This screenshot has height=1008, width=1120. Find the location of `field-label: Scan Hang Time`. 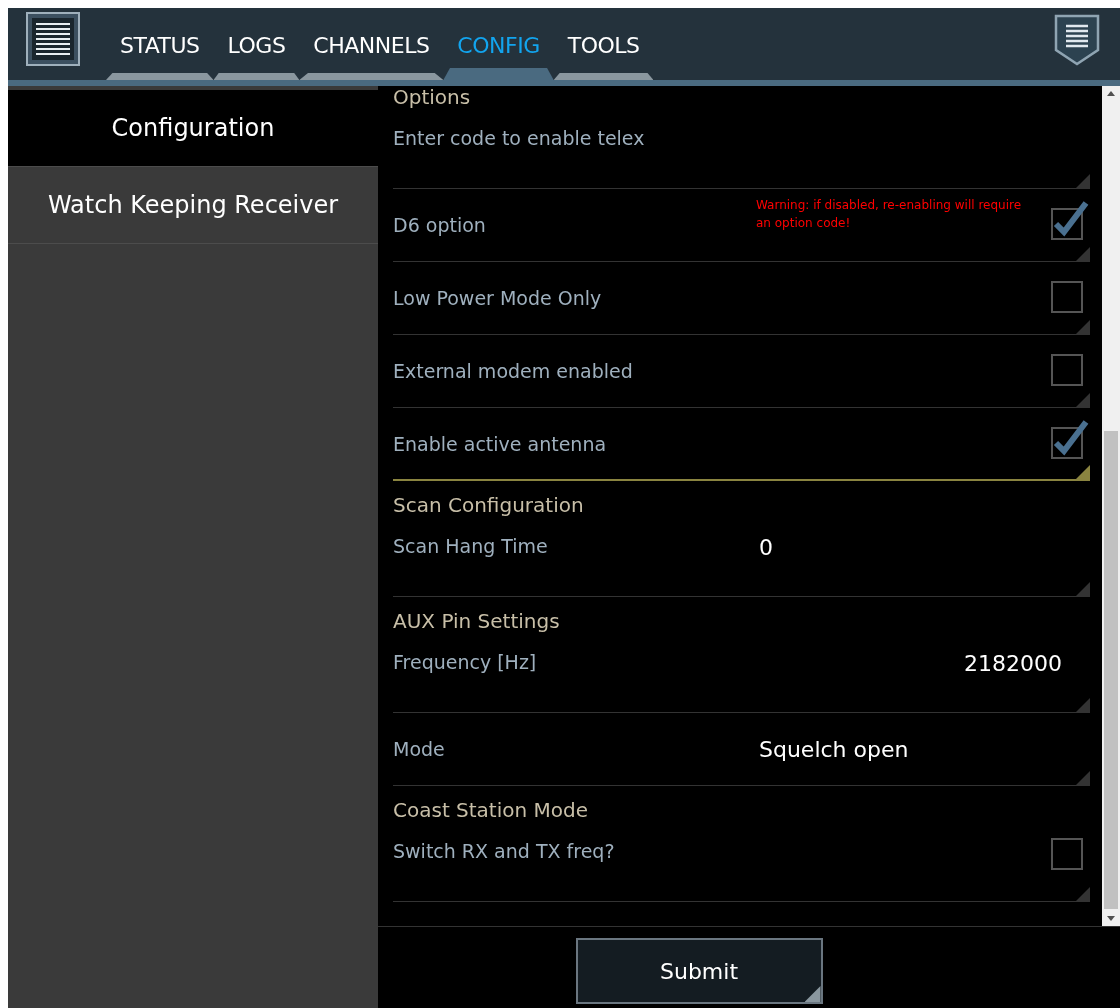

field-label: Scan Hang Time is located at coordinates (471, 546).